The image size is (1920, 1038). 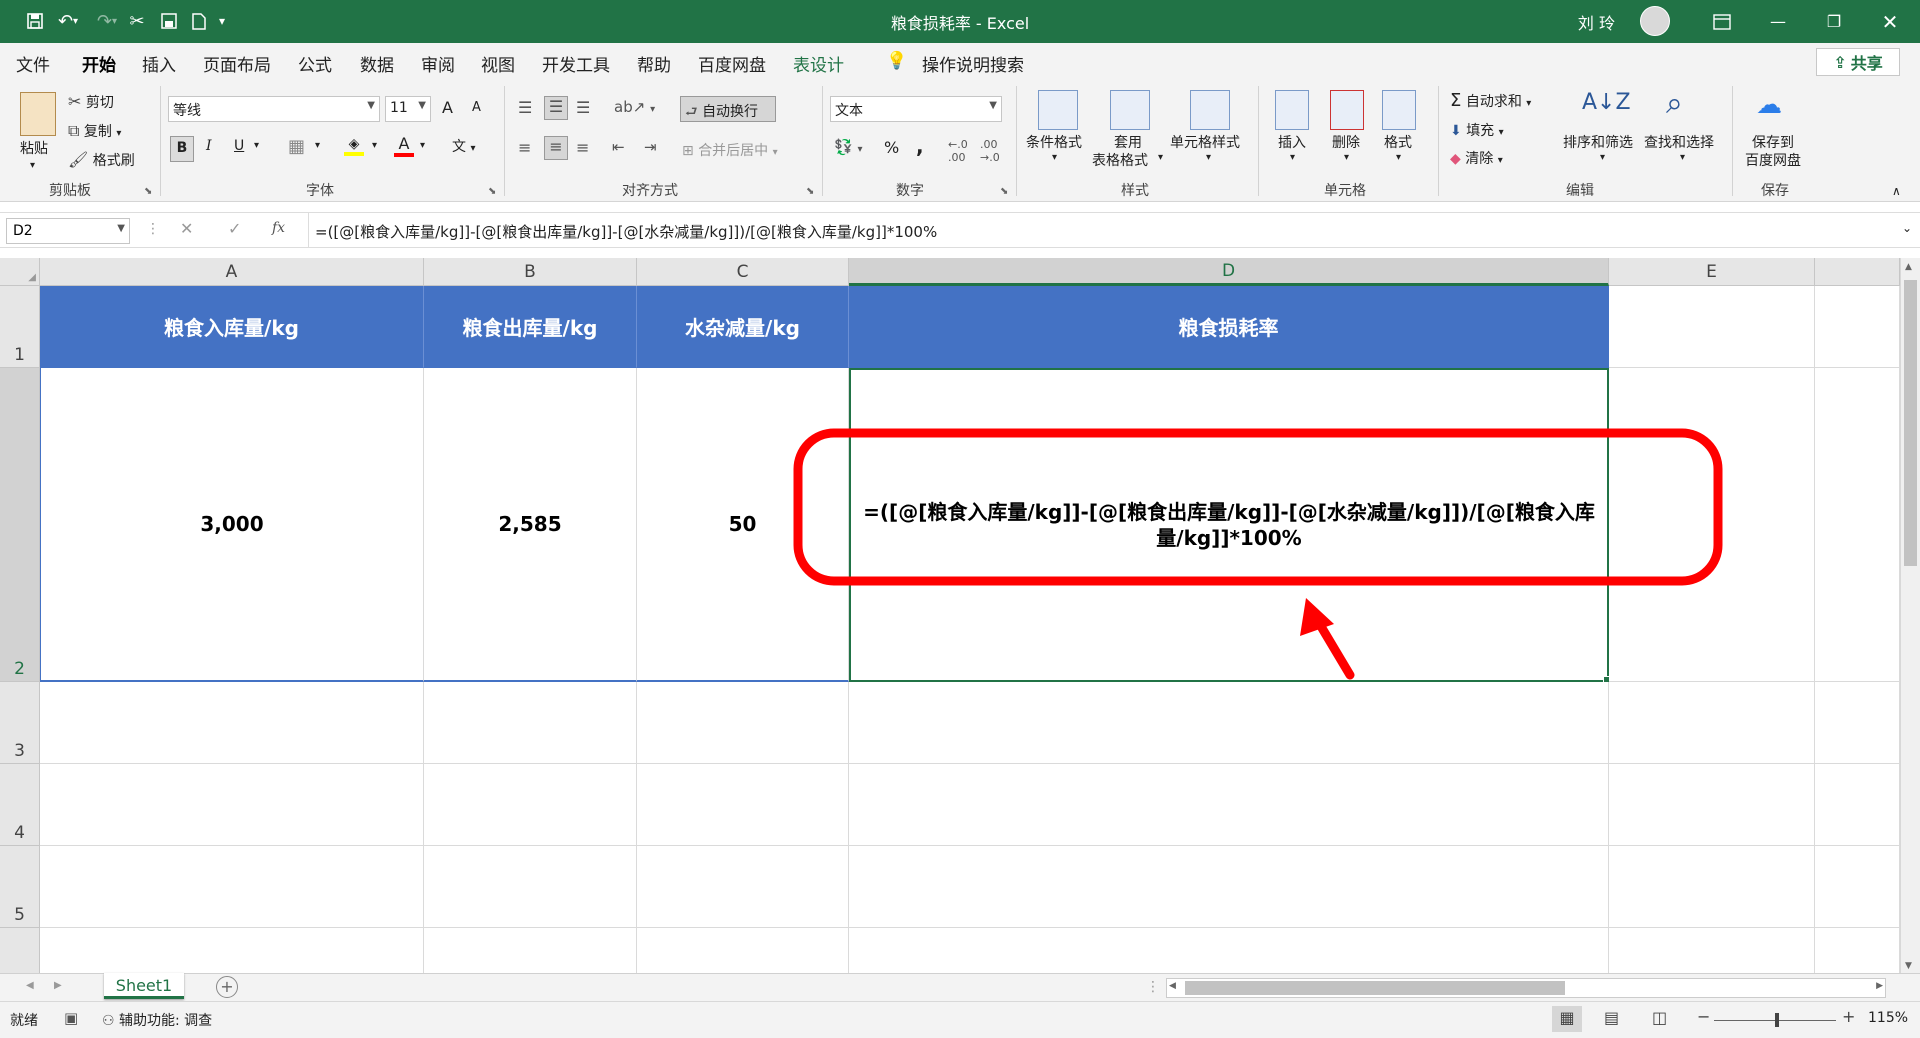 What do you see at coordinates (33, 63) in the screenshot?
I see `tab-file: 文件` at bounding box center [33, 63].